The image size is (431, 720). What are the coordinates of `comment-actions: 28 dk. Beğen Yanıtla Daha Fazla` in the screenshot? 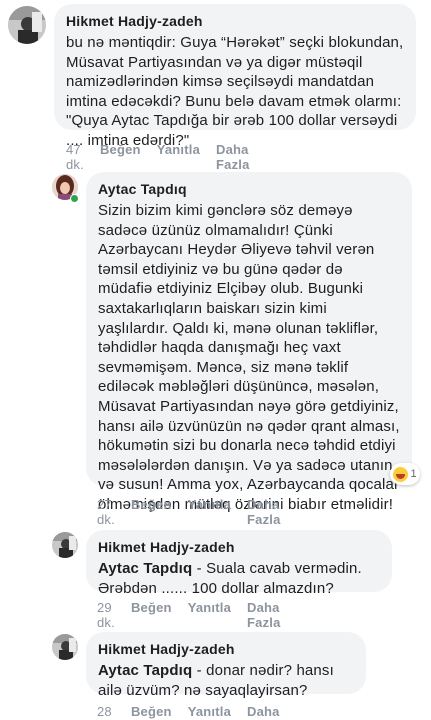 It's located at (189, 712).